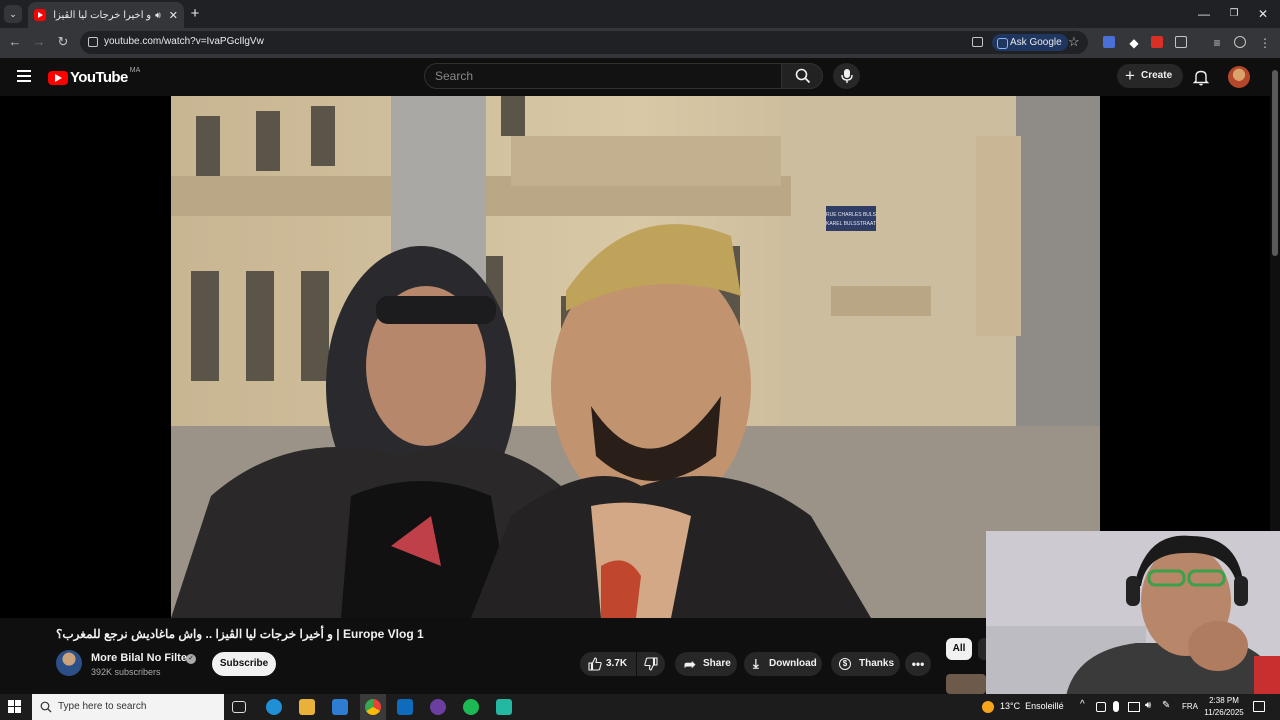 This screenshot has height=720, width=1280. What do you see at coordinates (24, 76) in the screenshot?
I see `hamburger-menu-icon` at bounding box center [24, 76].